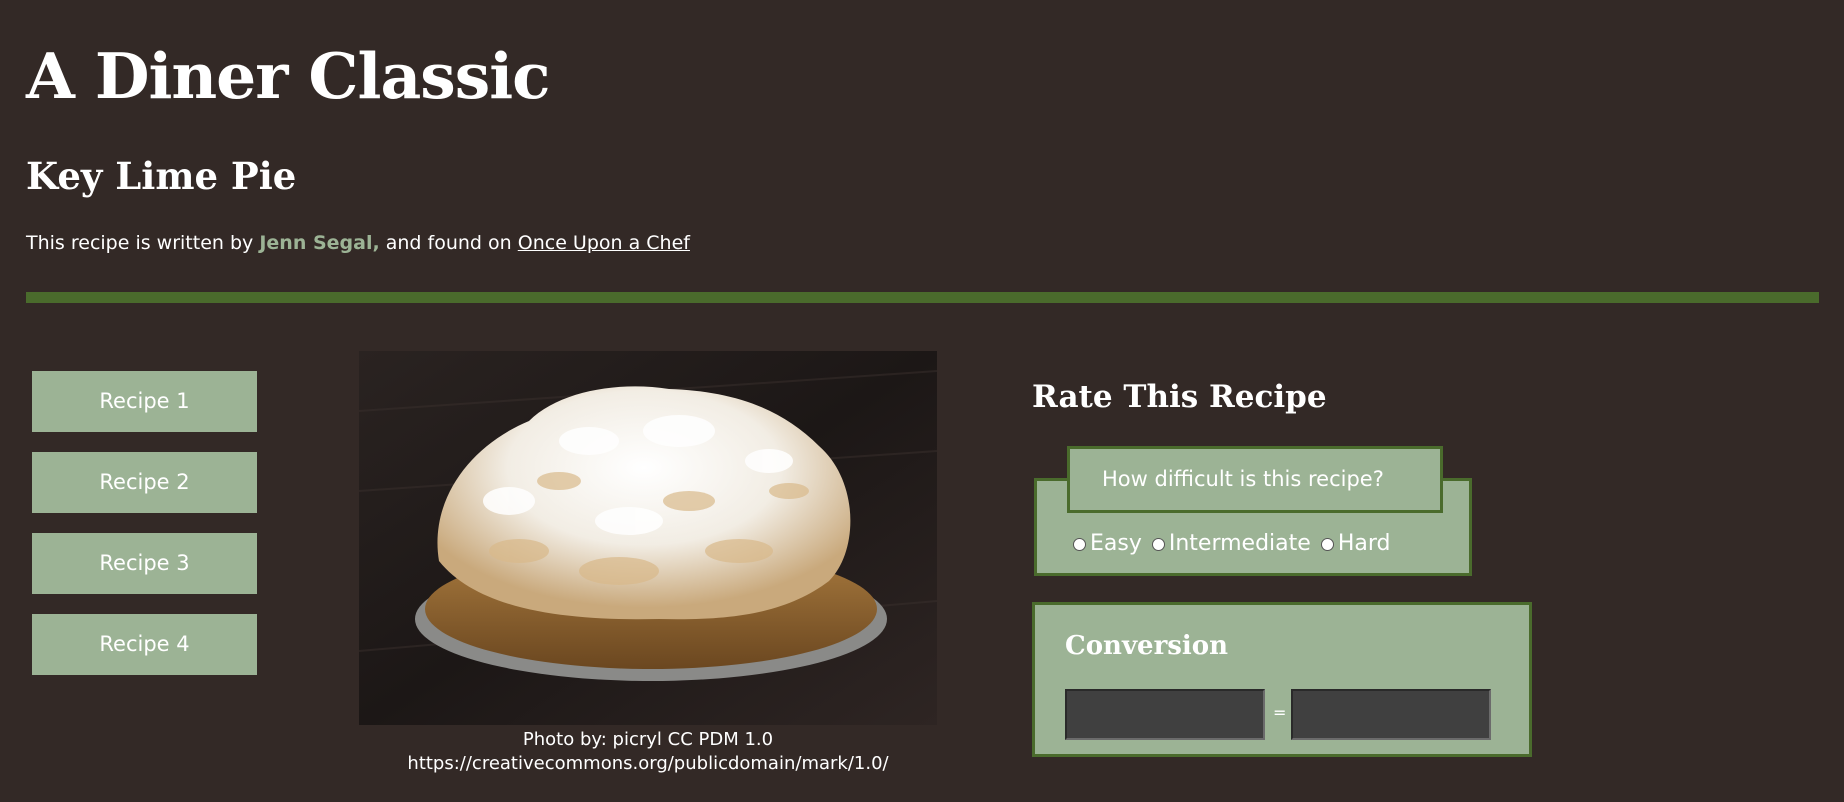 This screenshot has height=802, width=1844. Describe the element at coordinates (144, 401) in the screenshot. I see `nav-button-recipe-1: Recipe 1` at that location.